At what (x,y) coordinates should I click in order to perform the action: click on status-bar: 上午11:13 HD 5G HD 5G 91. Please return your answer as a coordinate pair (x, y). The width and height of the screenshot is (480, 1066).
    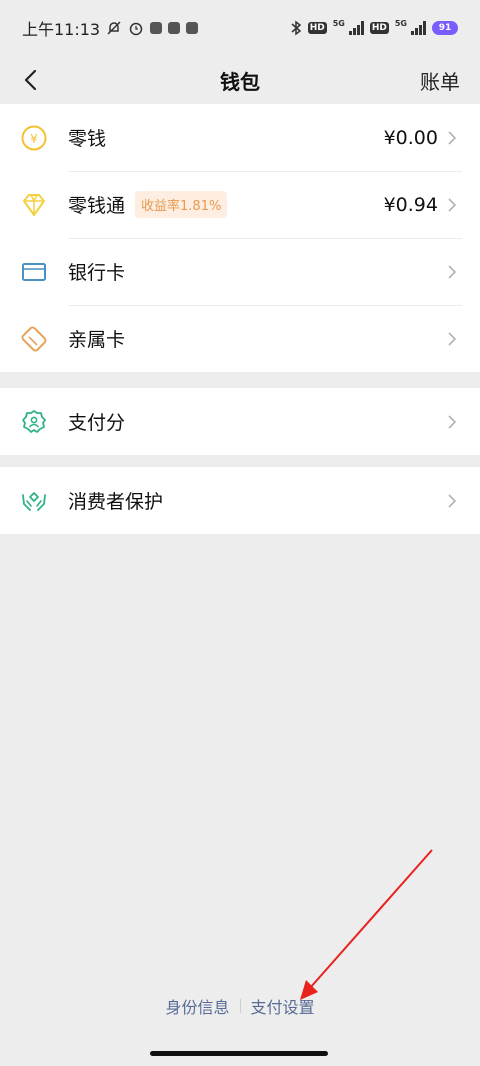
    Looking at the image, I should click on (240, 28).